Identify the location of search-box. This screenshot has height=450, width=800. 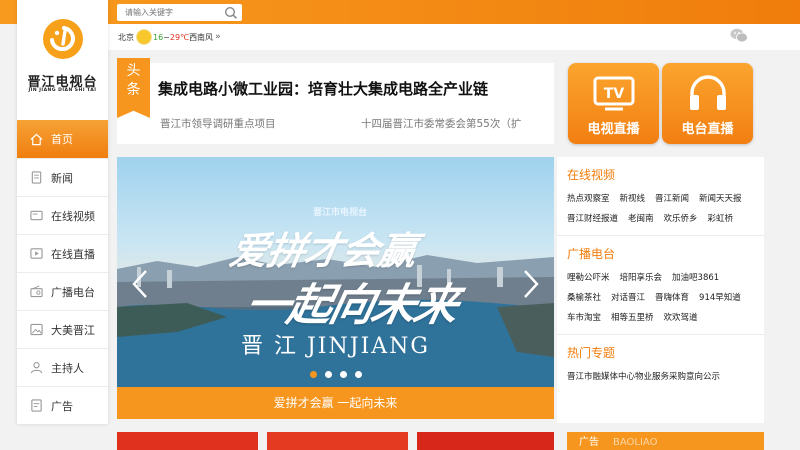
(179, 12).